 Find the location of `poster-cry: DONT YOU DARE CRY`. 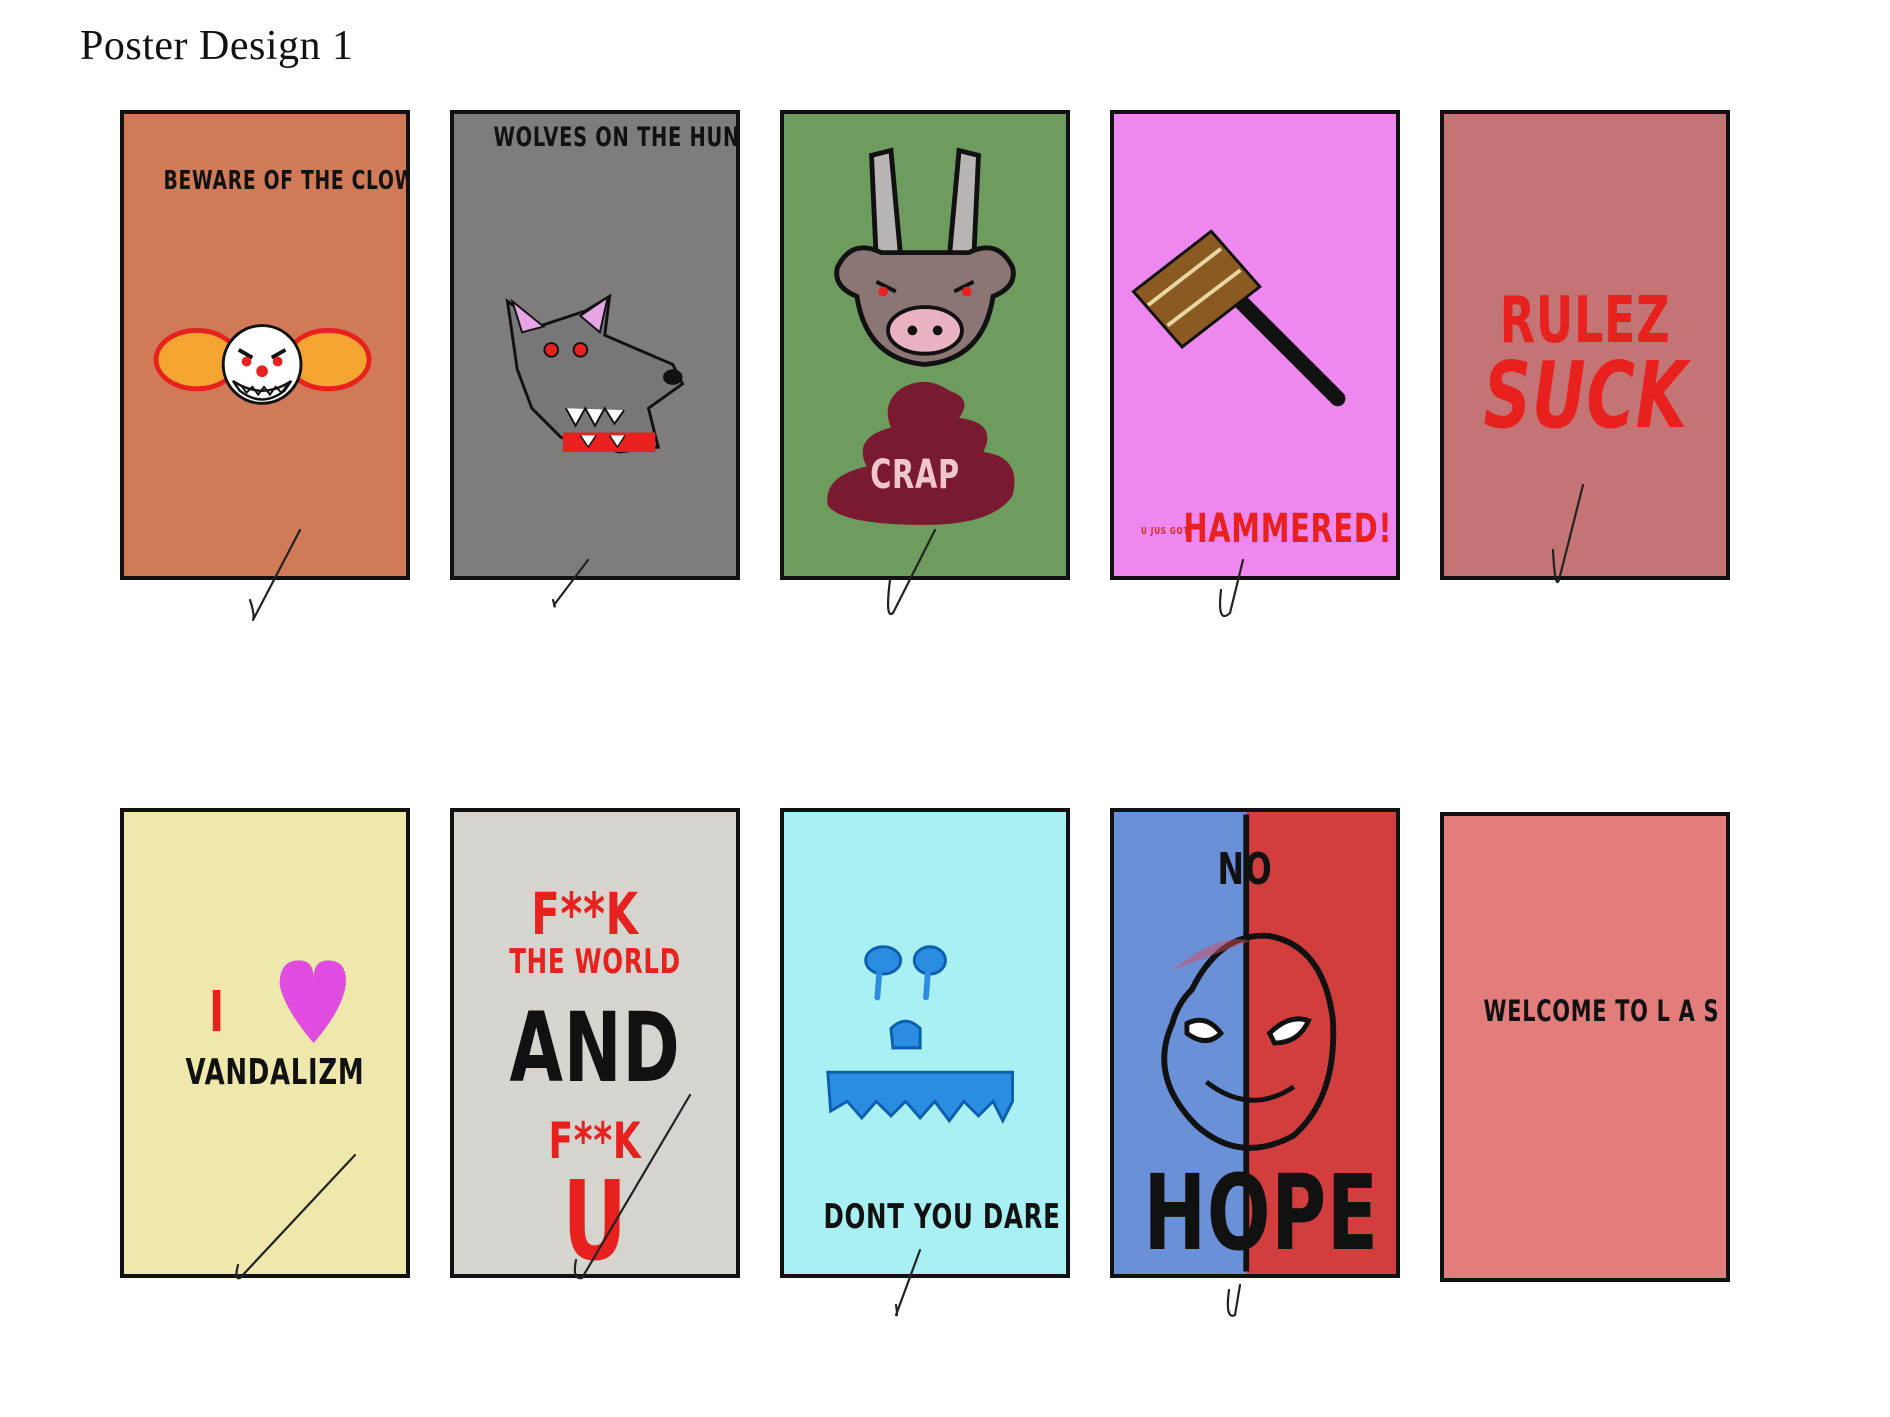

poster-cry: DONT YOU DARE CRY is located at coordinates (925, 1043).